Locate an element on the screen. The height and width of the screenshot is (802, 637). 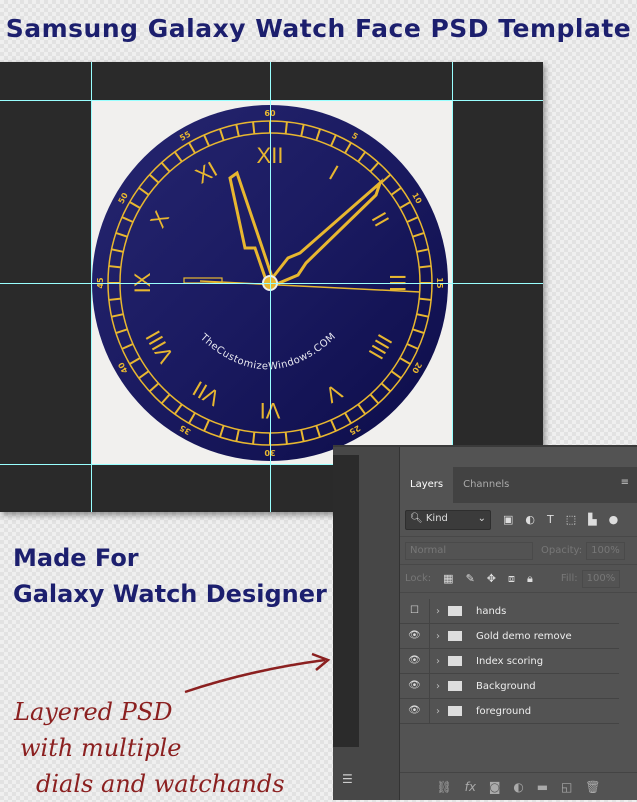
fill-input: 100% is located at coordinates (601, 578).